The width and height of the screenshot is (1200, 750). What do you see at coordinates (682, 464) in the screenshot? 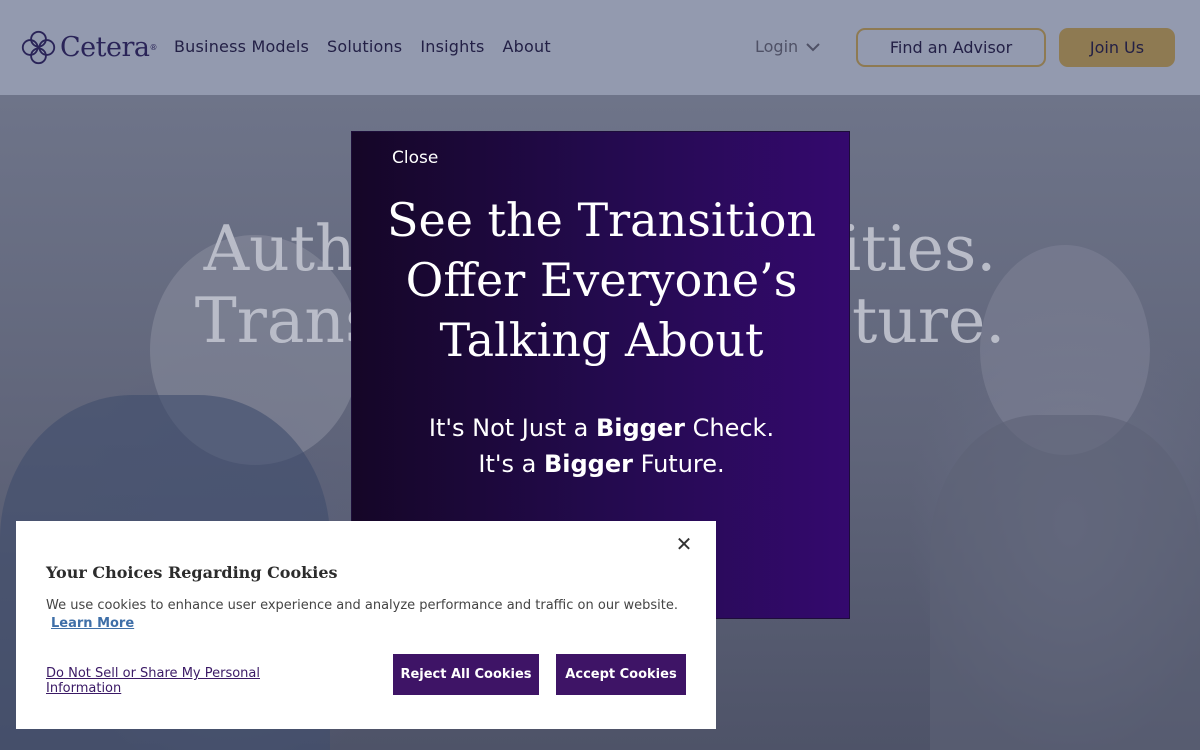
I see `promo-sub-line2-post: Future.` at bounding box center [682, 464].